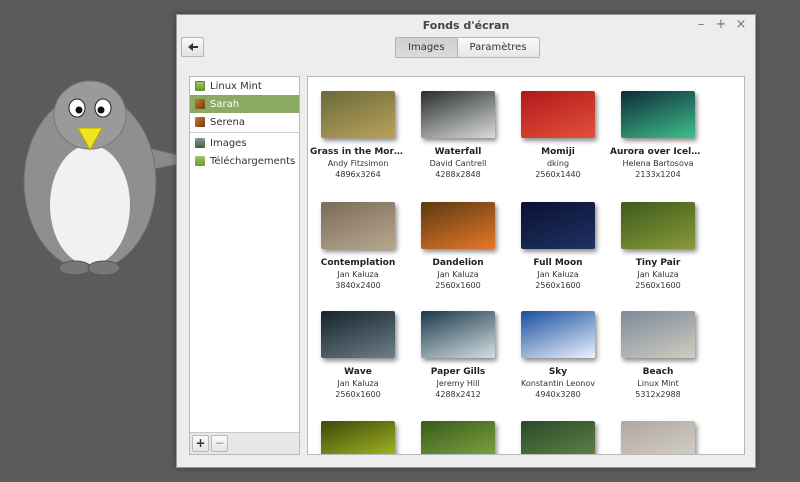 This screenshot has width=800, height=482. Describe the element at coordinates (558, 383) in the screenshot. I see `wallpaper-author: Konstantin Leonov` at that location.